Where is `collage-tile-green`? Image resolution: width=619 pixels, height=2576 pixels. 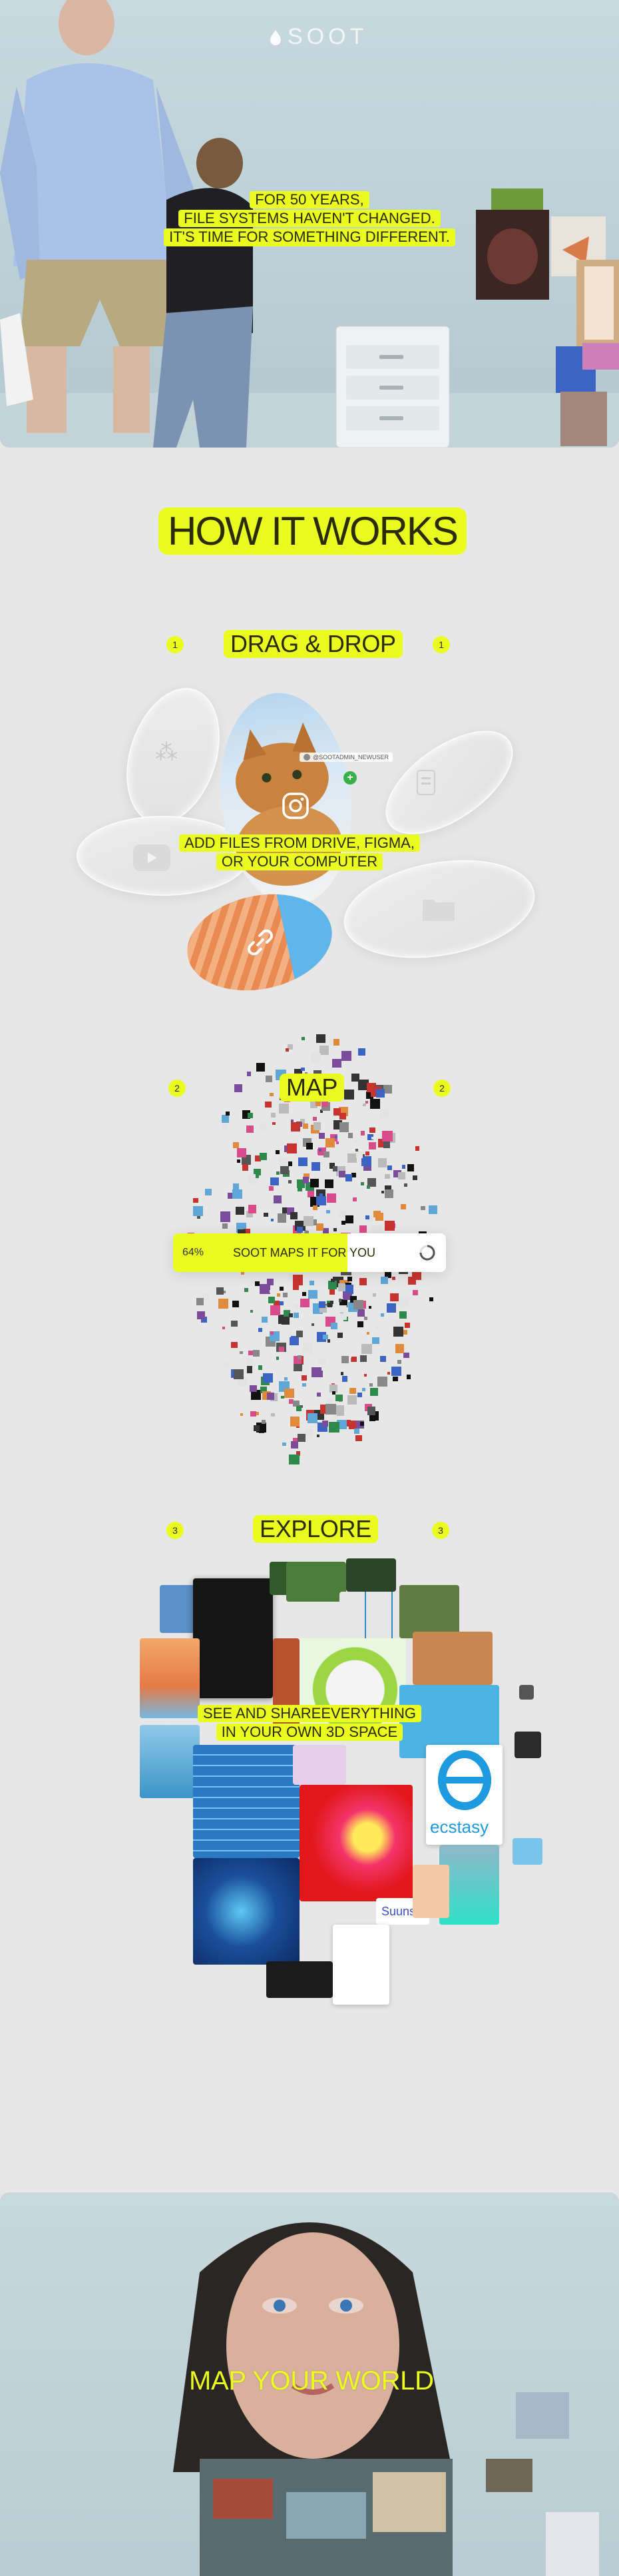
collage-tile-green is located at coordinates (289, 1578).